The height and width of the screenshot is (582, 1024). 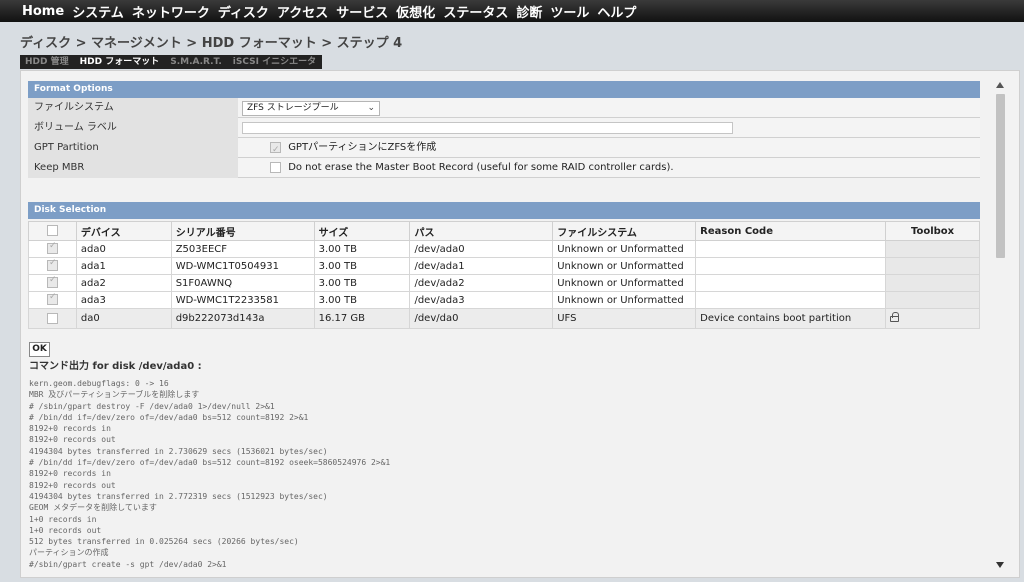 What do you see at coordinates (275, 167) in the screenshot?
I see `keep-mbr-checkbox` at bounding box center [275, 167].